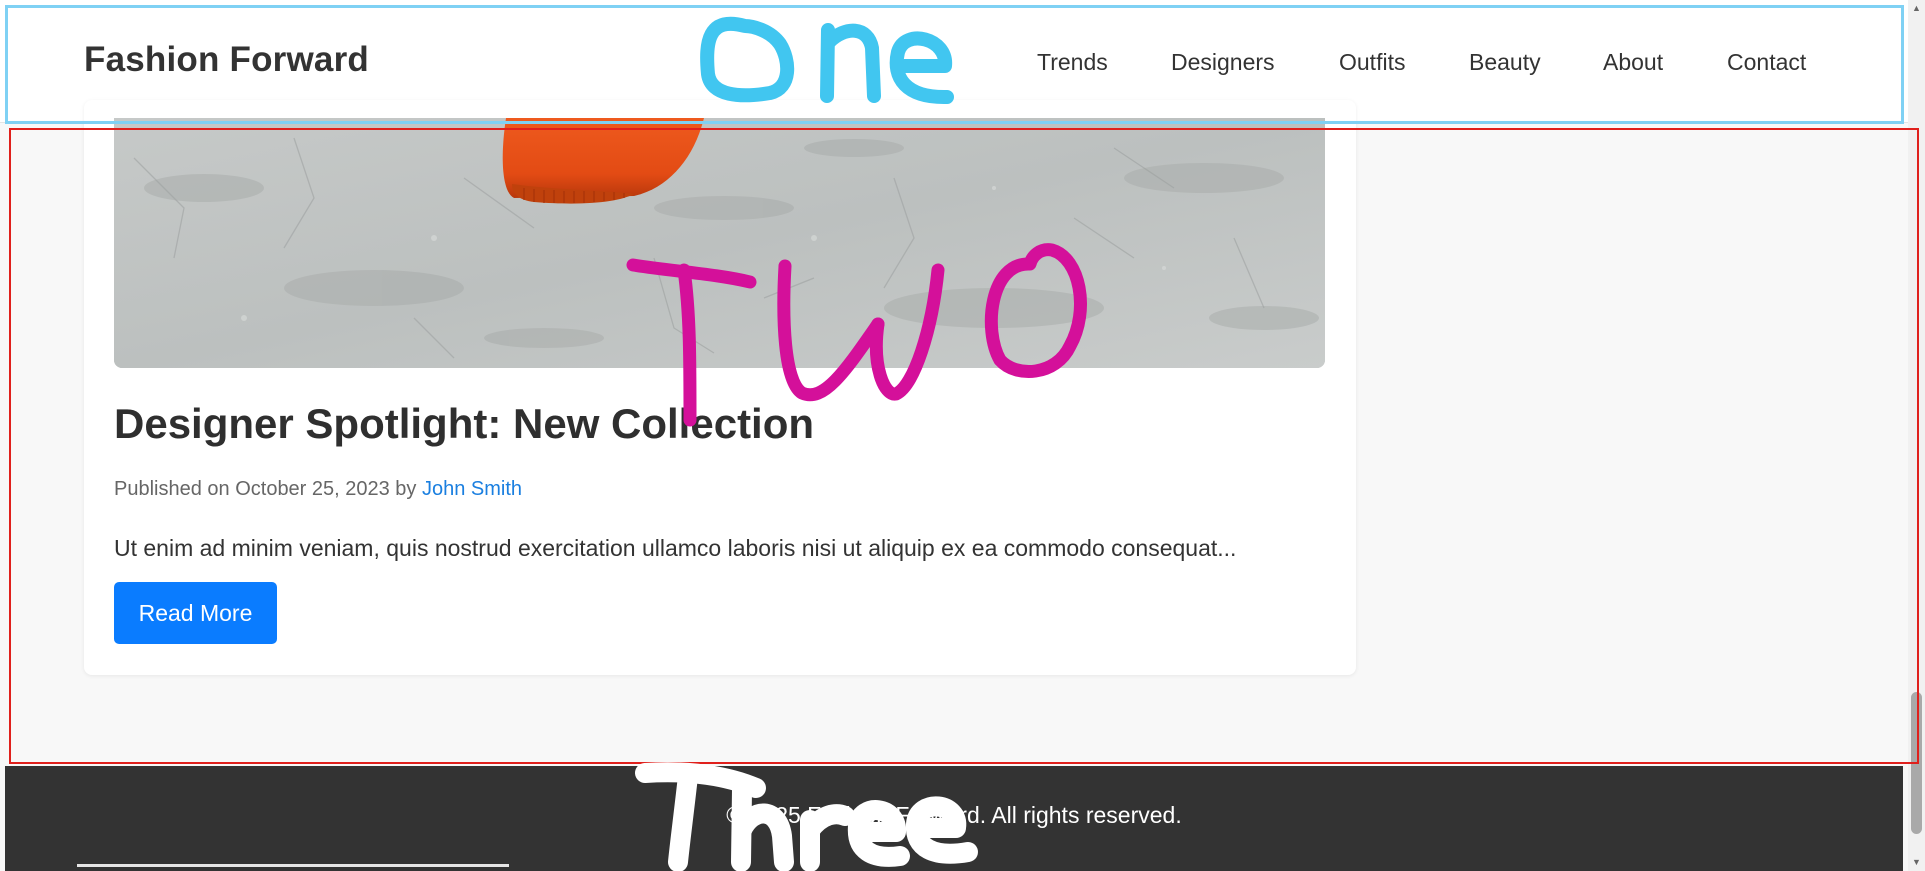 This screenshot has height=871, width=1925. What do you see at coordinates (1505, 62) in the screenshot?
I see `nav-link-beauty: Beauty` at bounding box center [1505, 62].